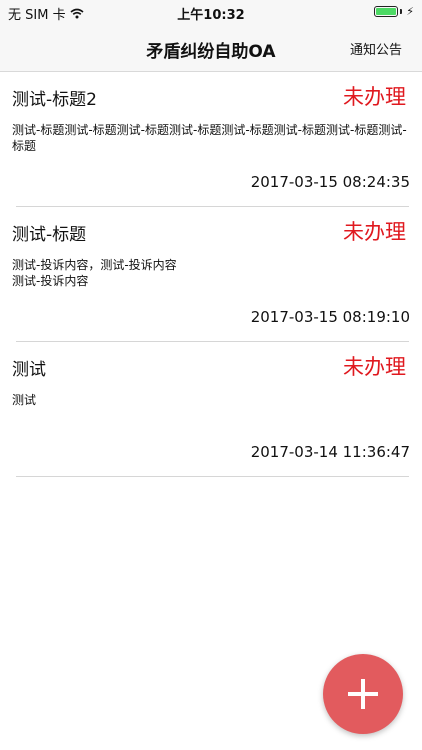  Describe the element at coordinates (94, 273) in the screenshot. I see `item-content: 测试-投诉内容，测试-投诉内容 测试-投诉内容` at that location.